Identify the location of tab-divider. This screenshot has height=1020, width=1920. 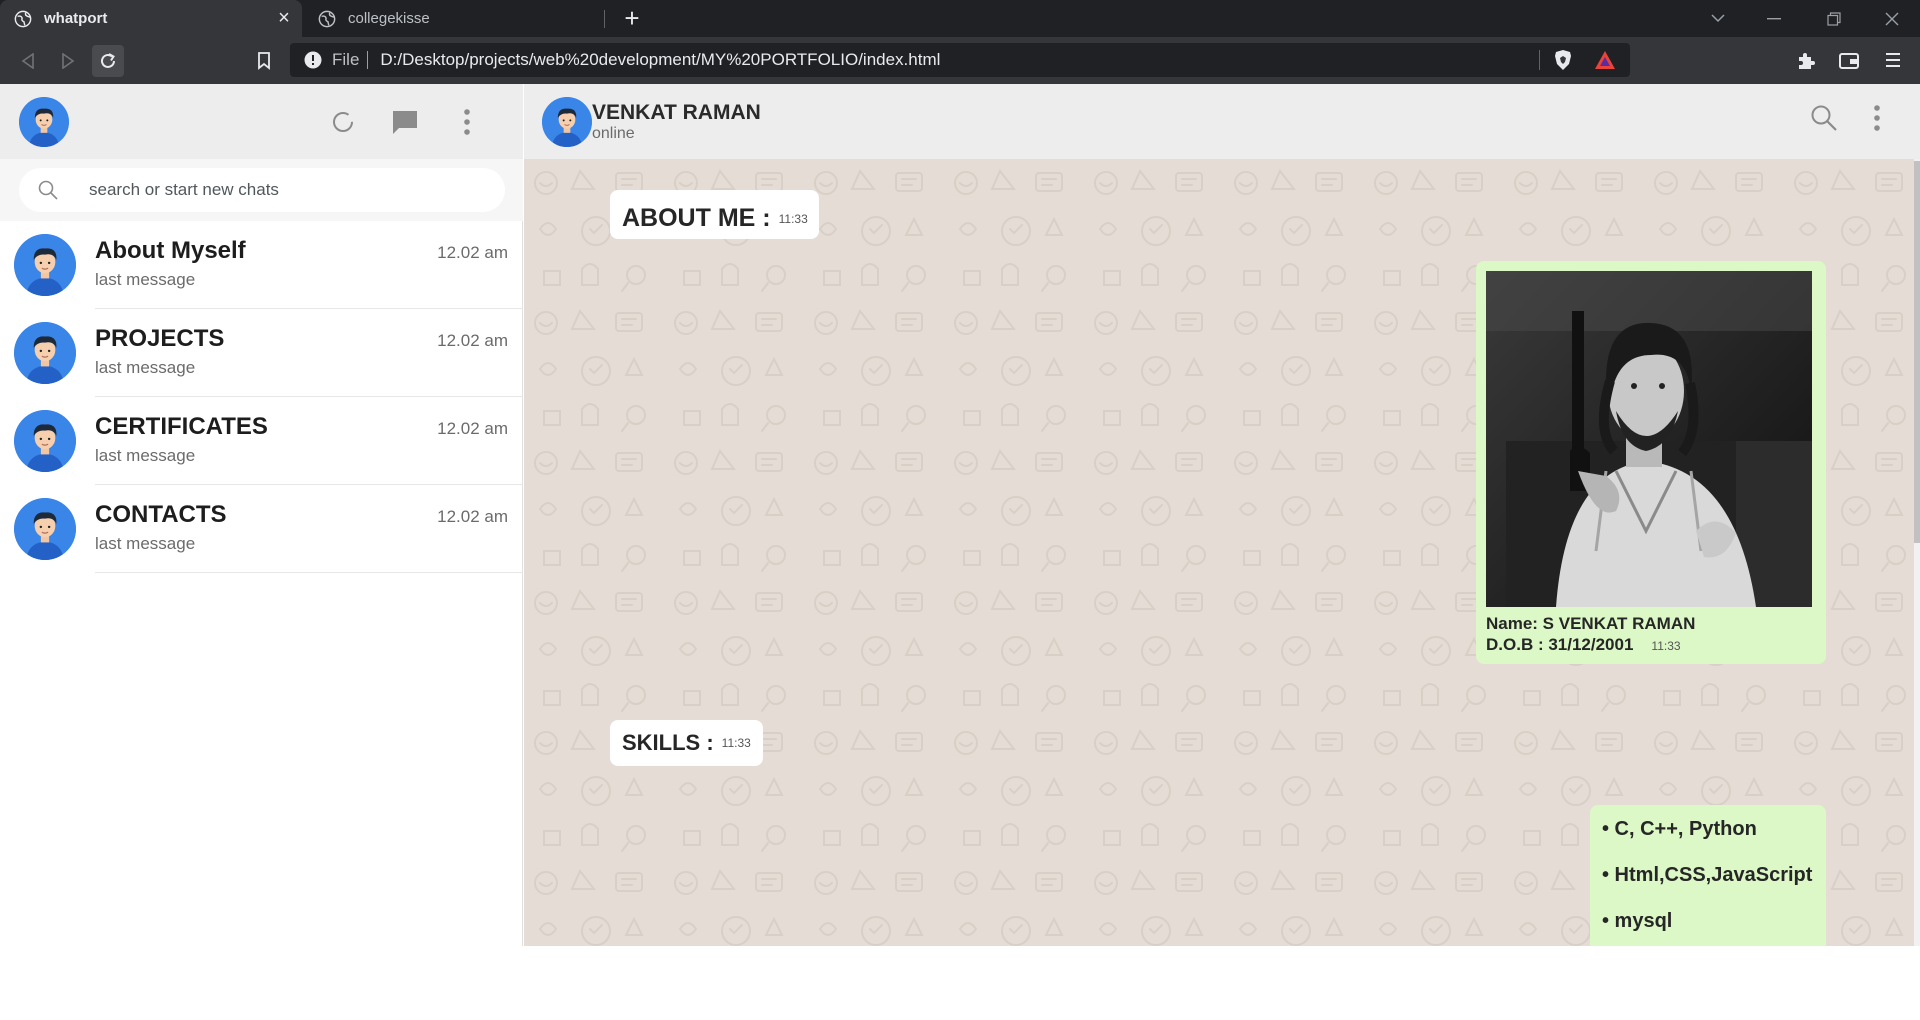
(604, 19).